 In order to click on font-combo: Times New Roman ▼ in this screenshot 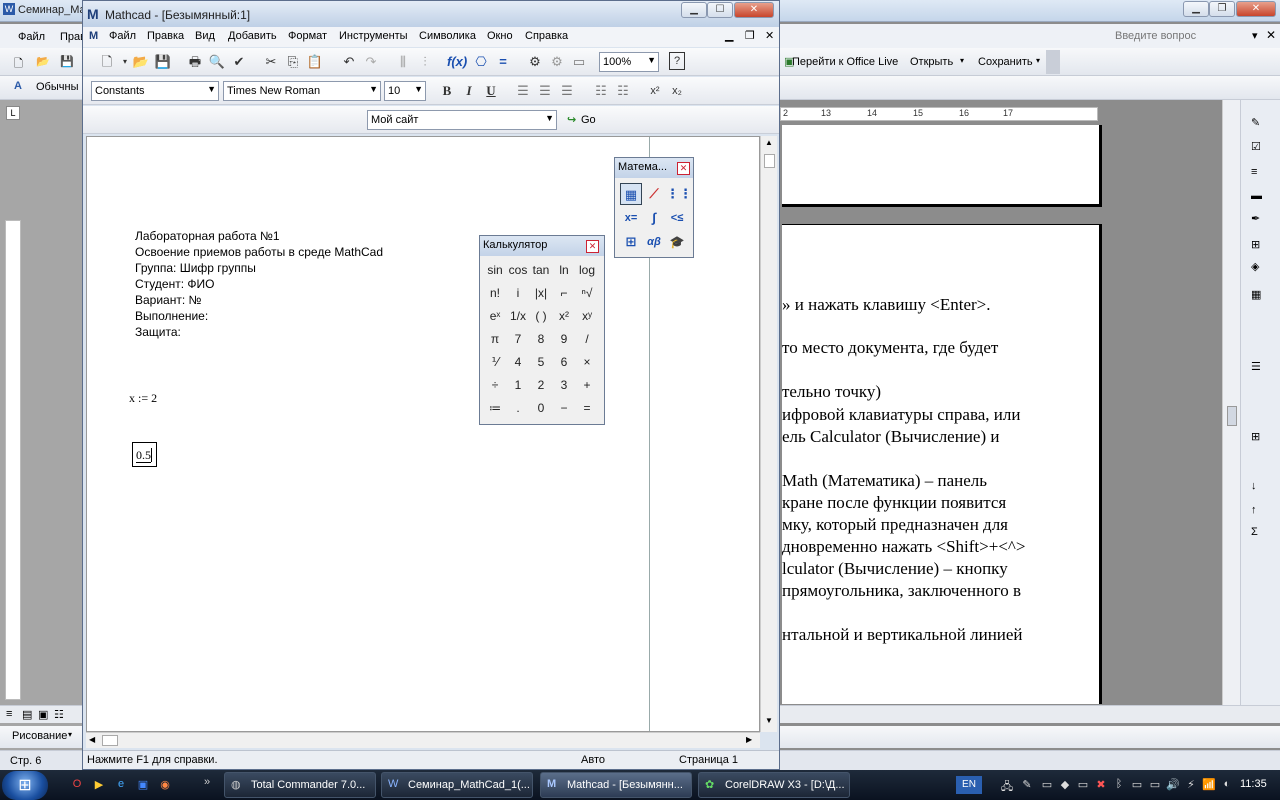, I will do `click(302, 91)`.